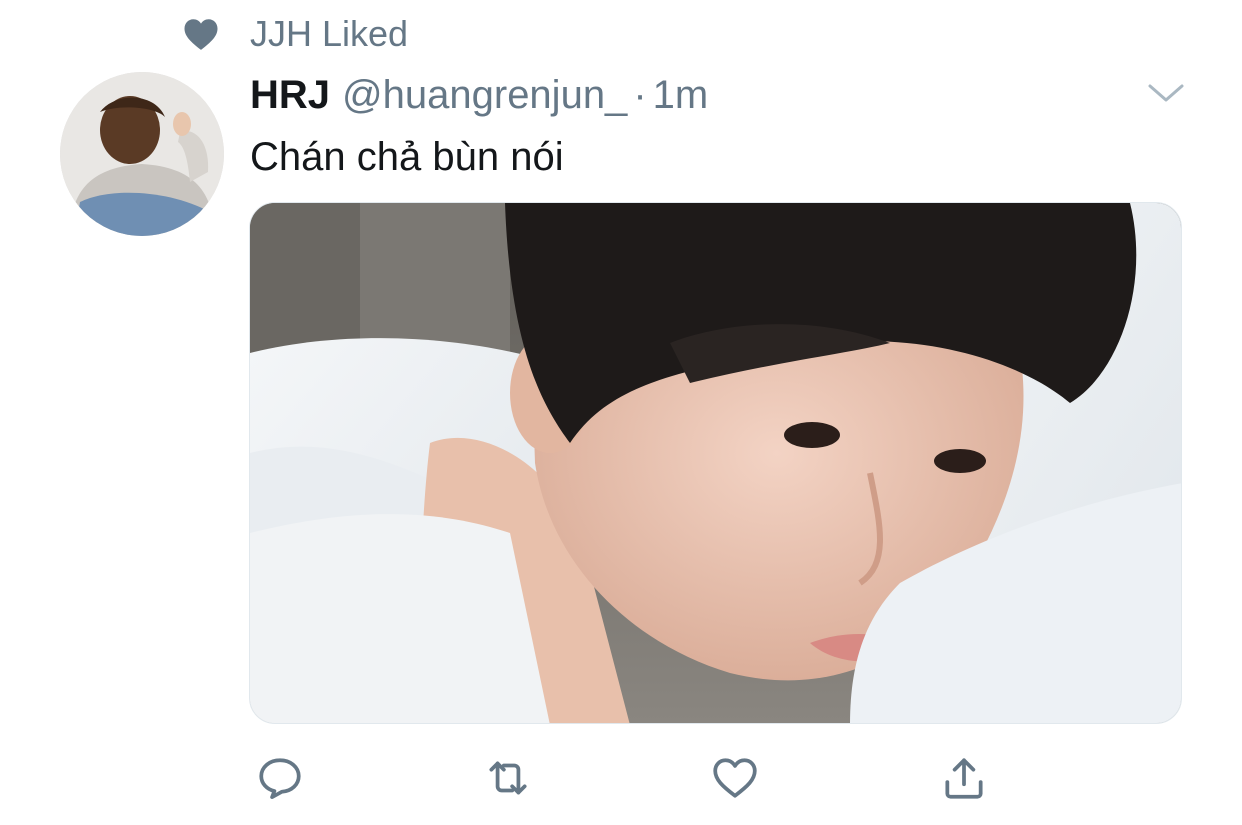 The height and width of the screenshot is (825, 1242). I want to click on share-icon, so click(964, 778).